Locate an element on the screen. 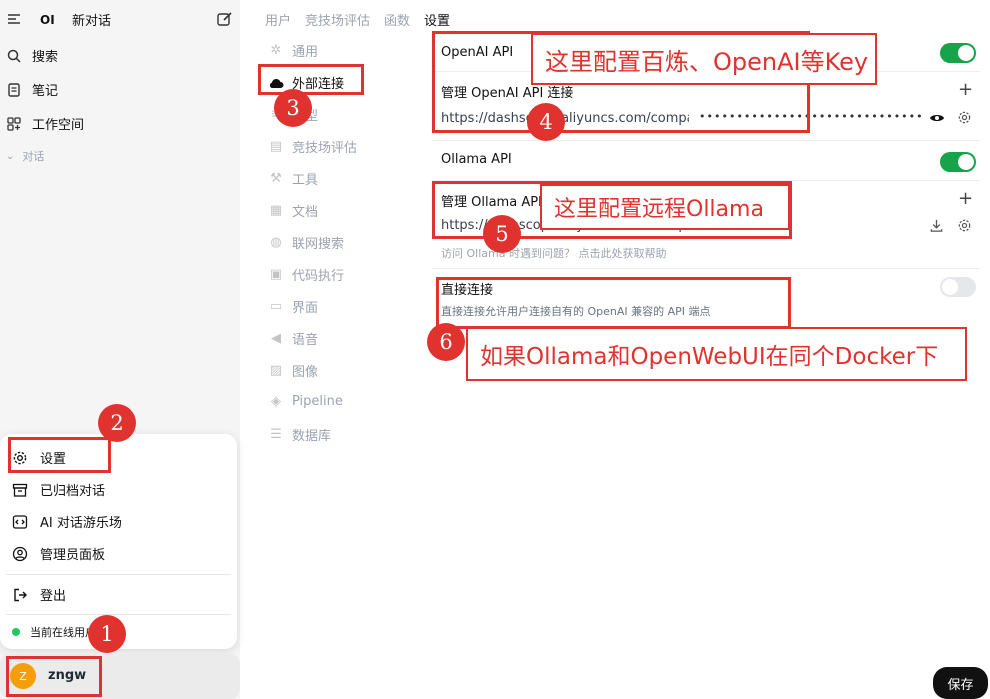 The height and width of the screenshot is (699, 990). settings-nav-arena: ▤ 竞技场评估 is located at coordinates (312, 146).